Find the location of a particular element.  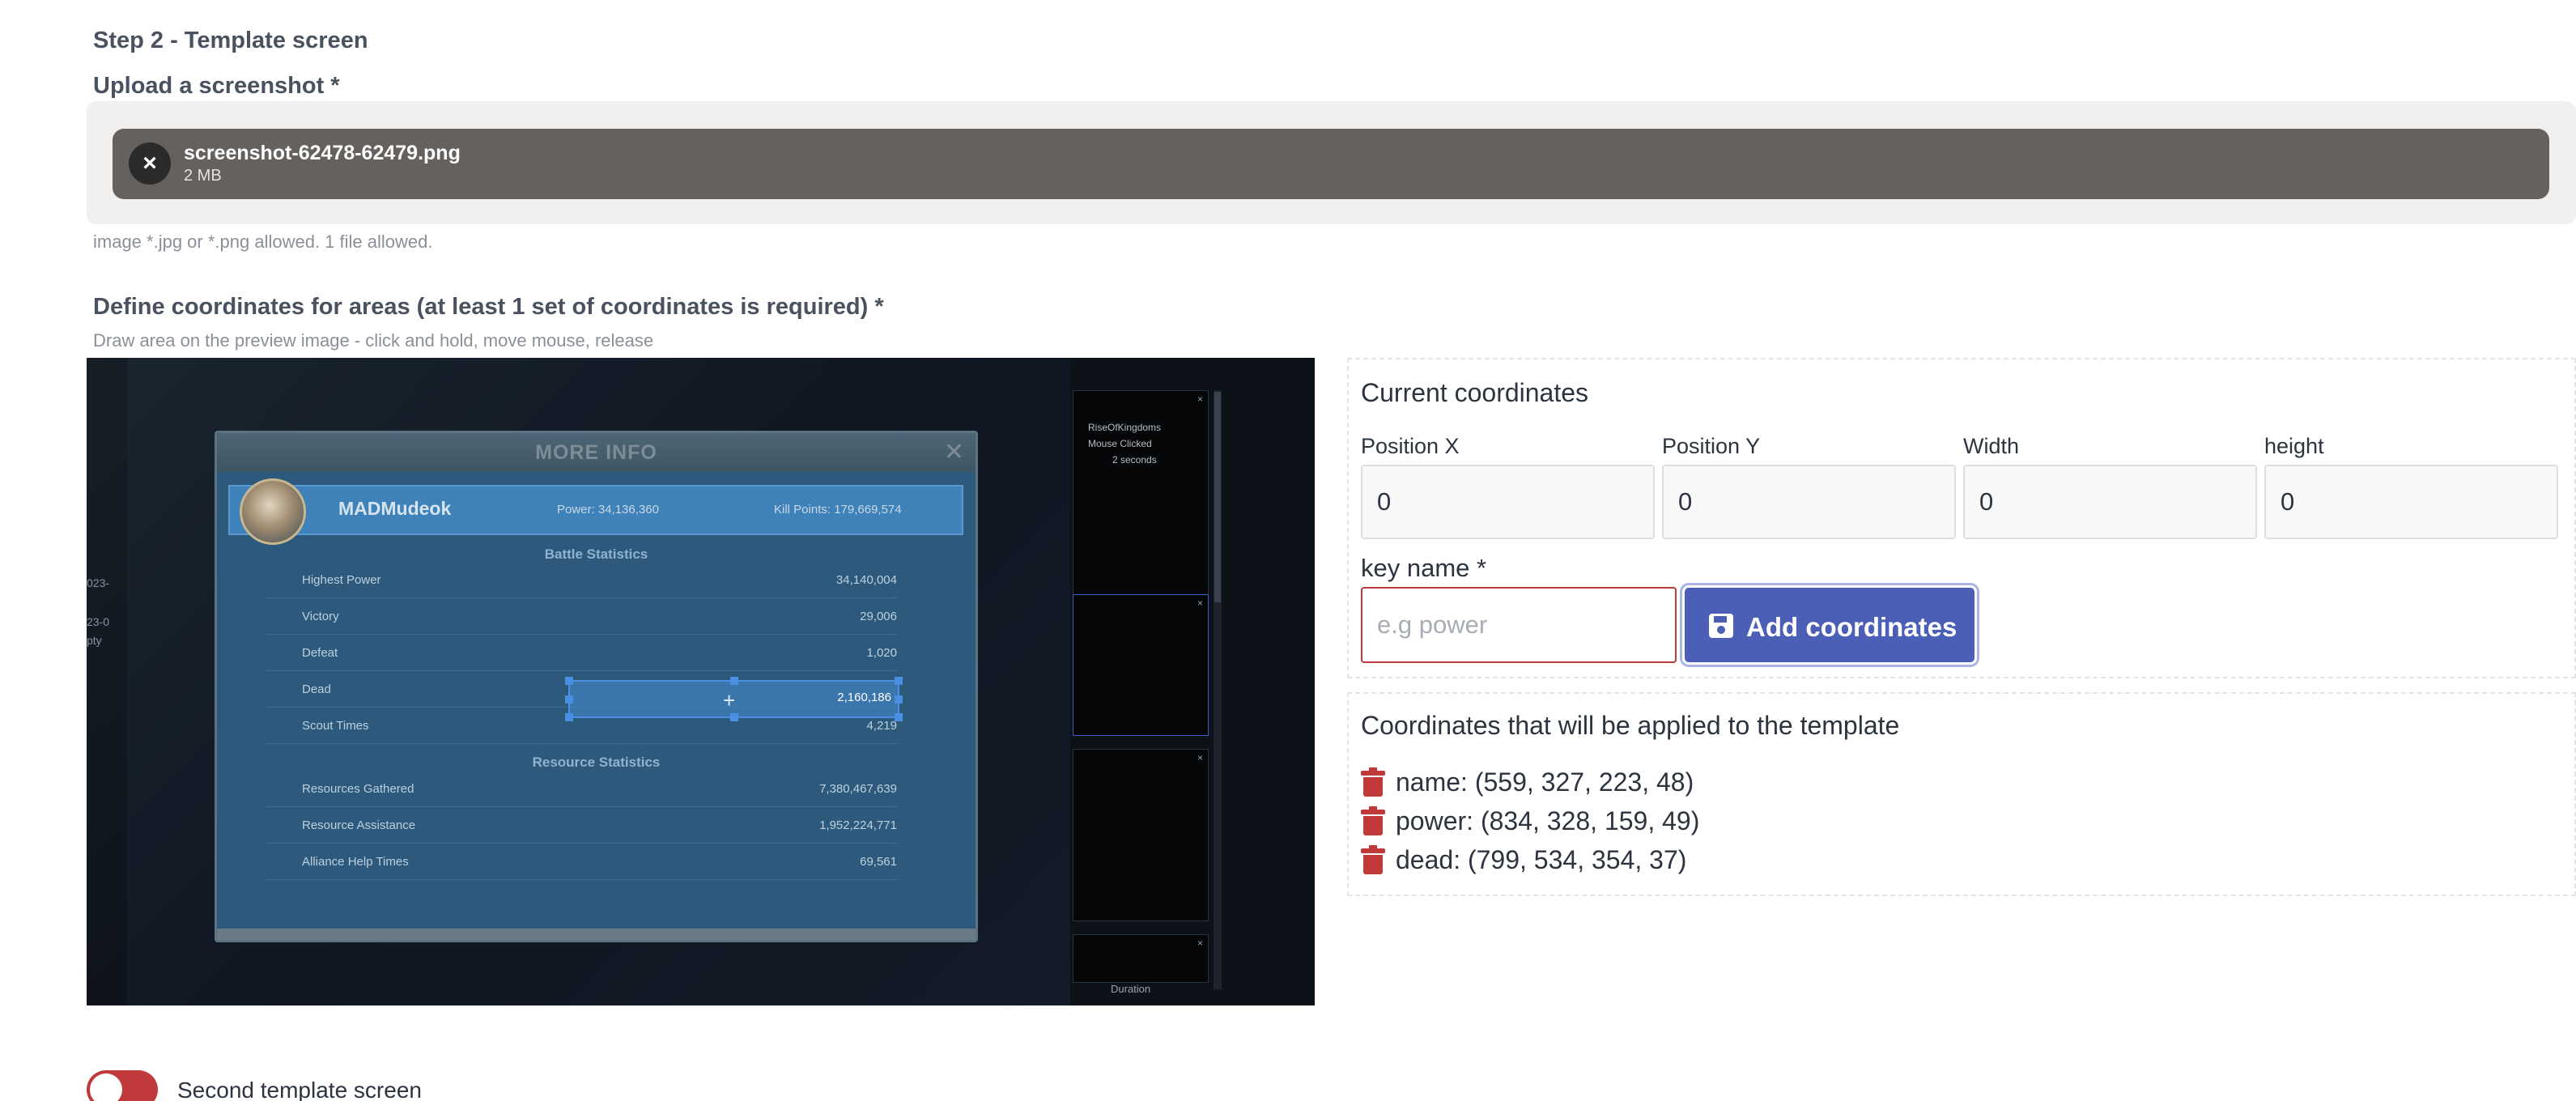

save-icon is located at coordinates (1721, 626).